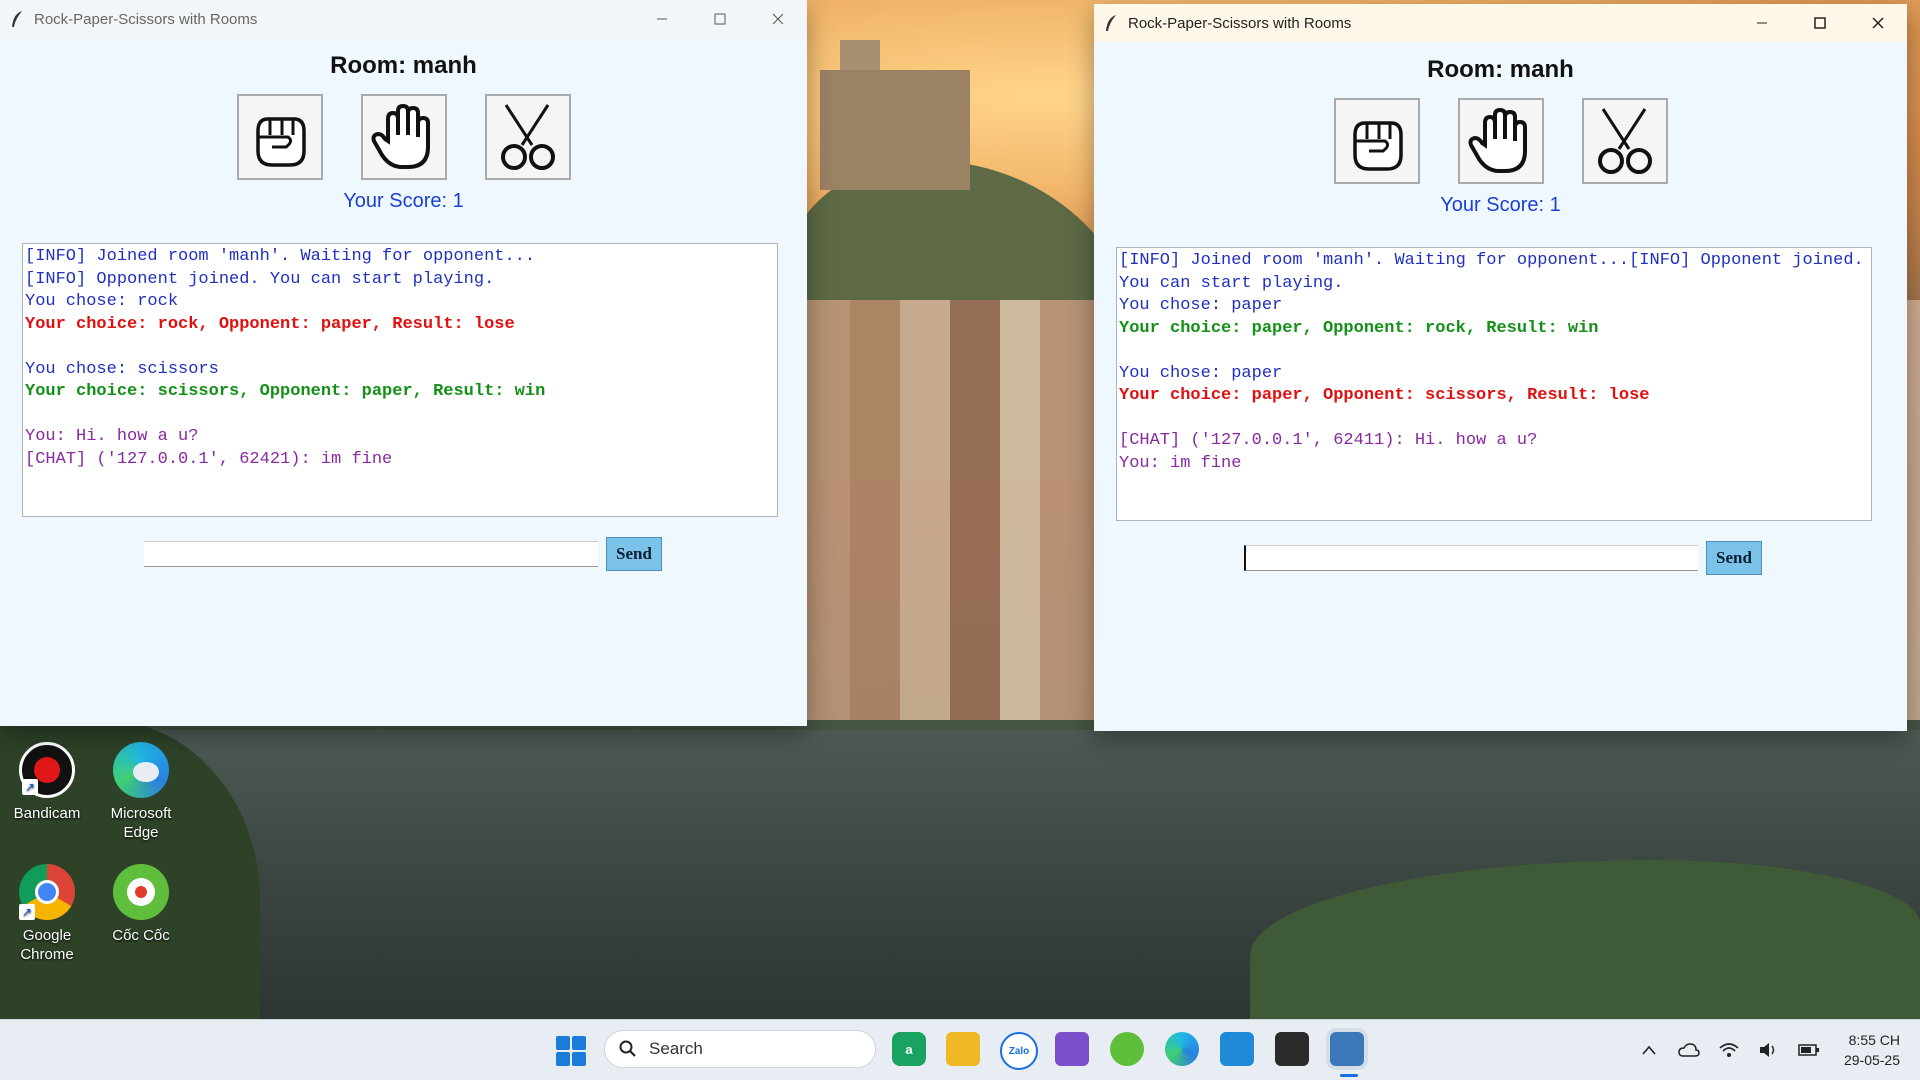 The image size is (1920, 1080). I want to click on search-label: Search, so click(676, 1048).